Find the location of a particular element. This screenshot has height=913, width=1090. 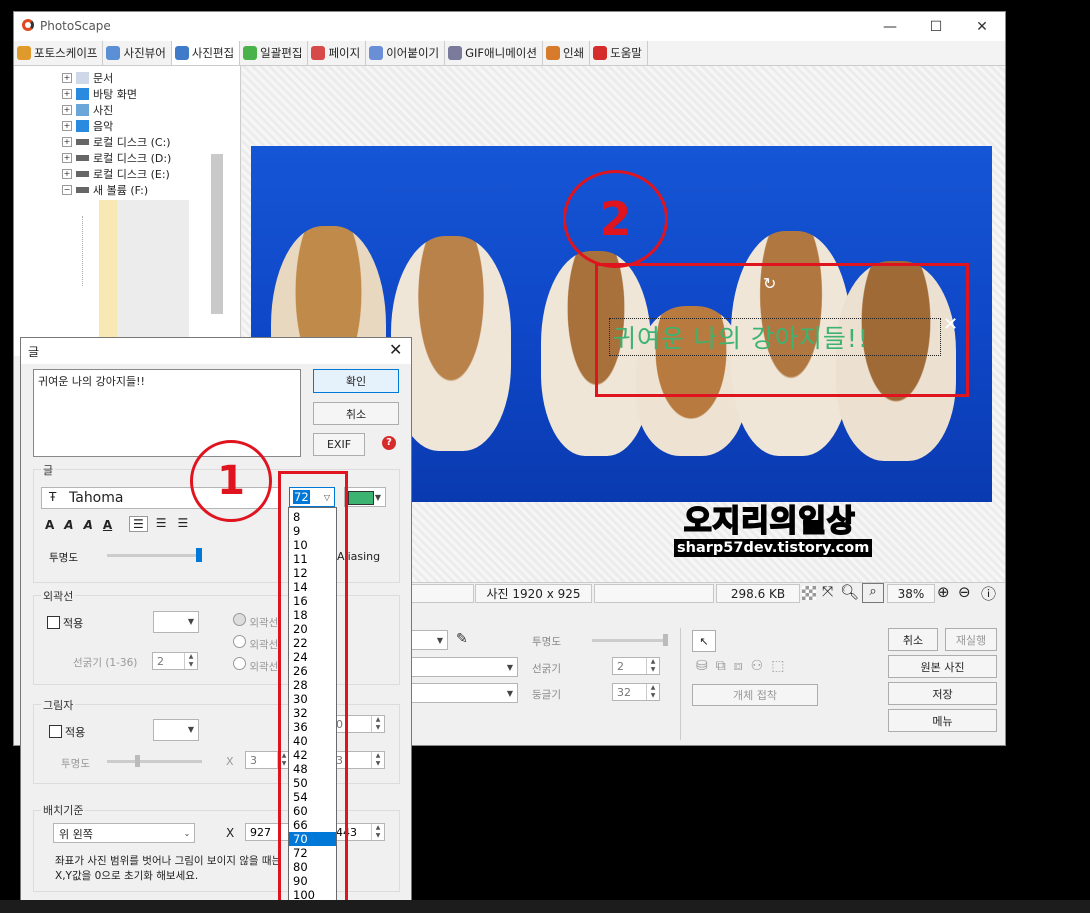

dialog-text-area: 귀여운 나의 강아지들!! is located at coordinates (167, 413).